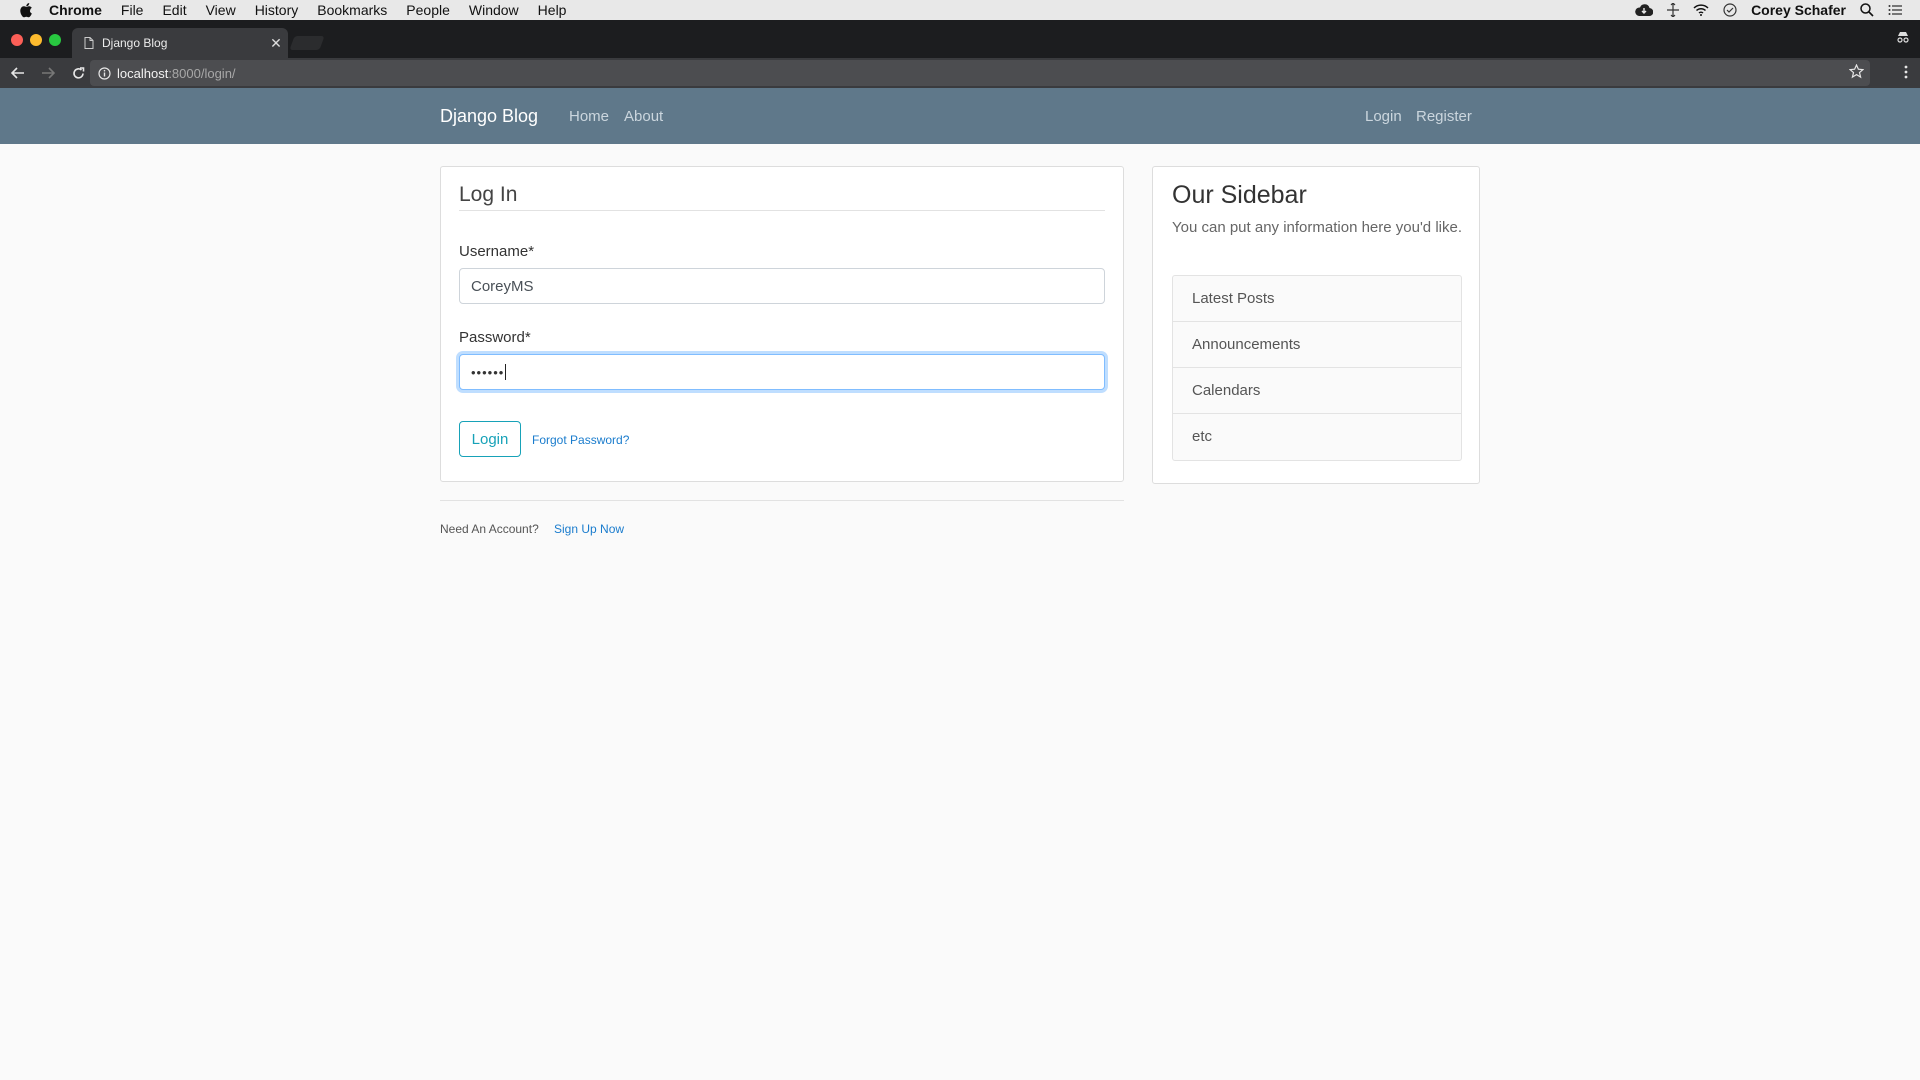  I want to click on menu-view: View, so click(221, 10).